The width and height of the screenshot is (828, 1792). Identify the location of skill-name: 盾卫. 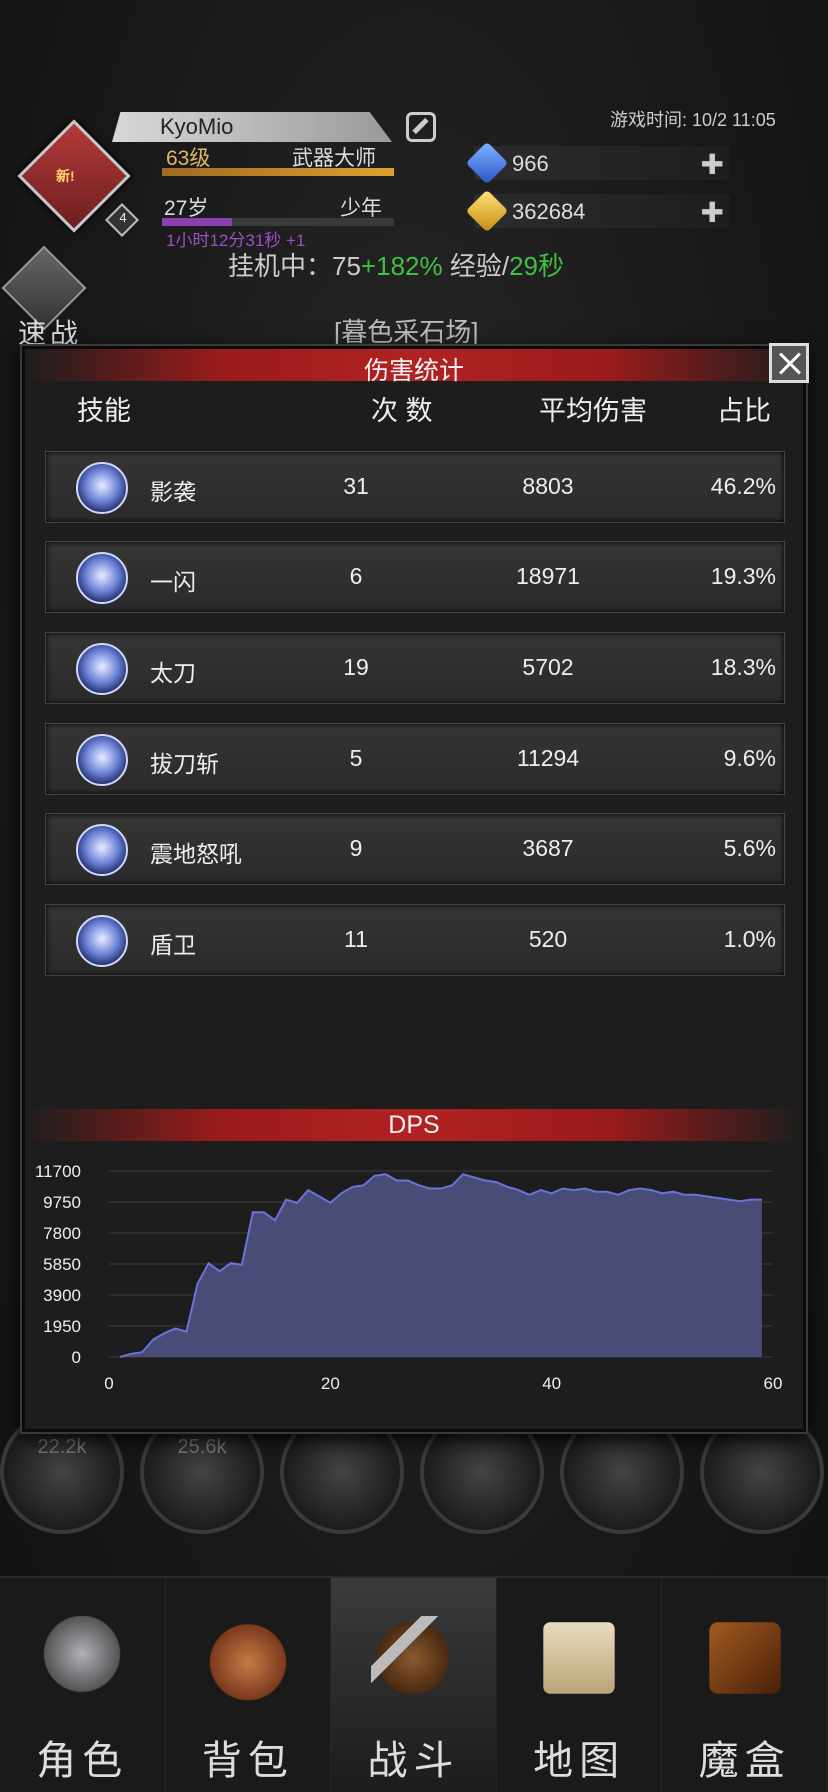
(173, 945).